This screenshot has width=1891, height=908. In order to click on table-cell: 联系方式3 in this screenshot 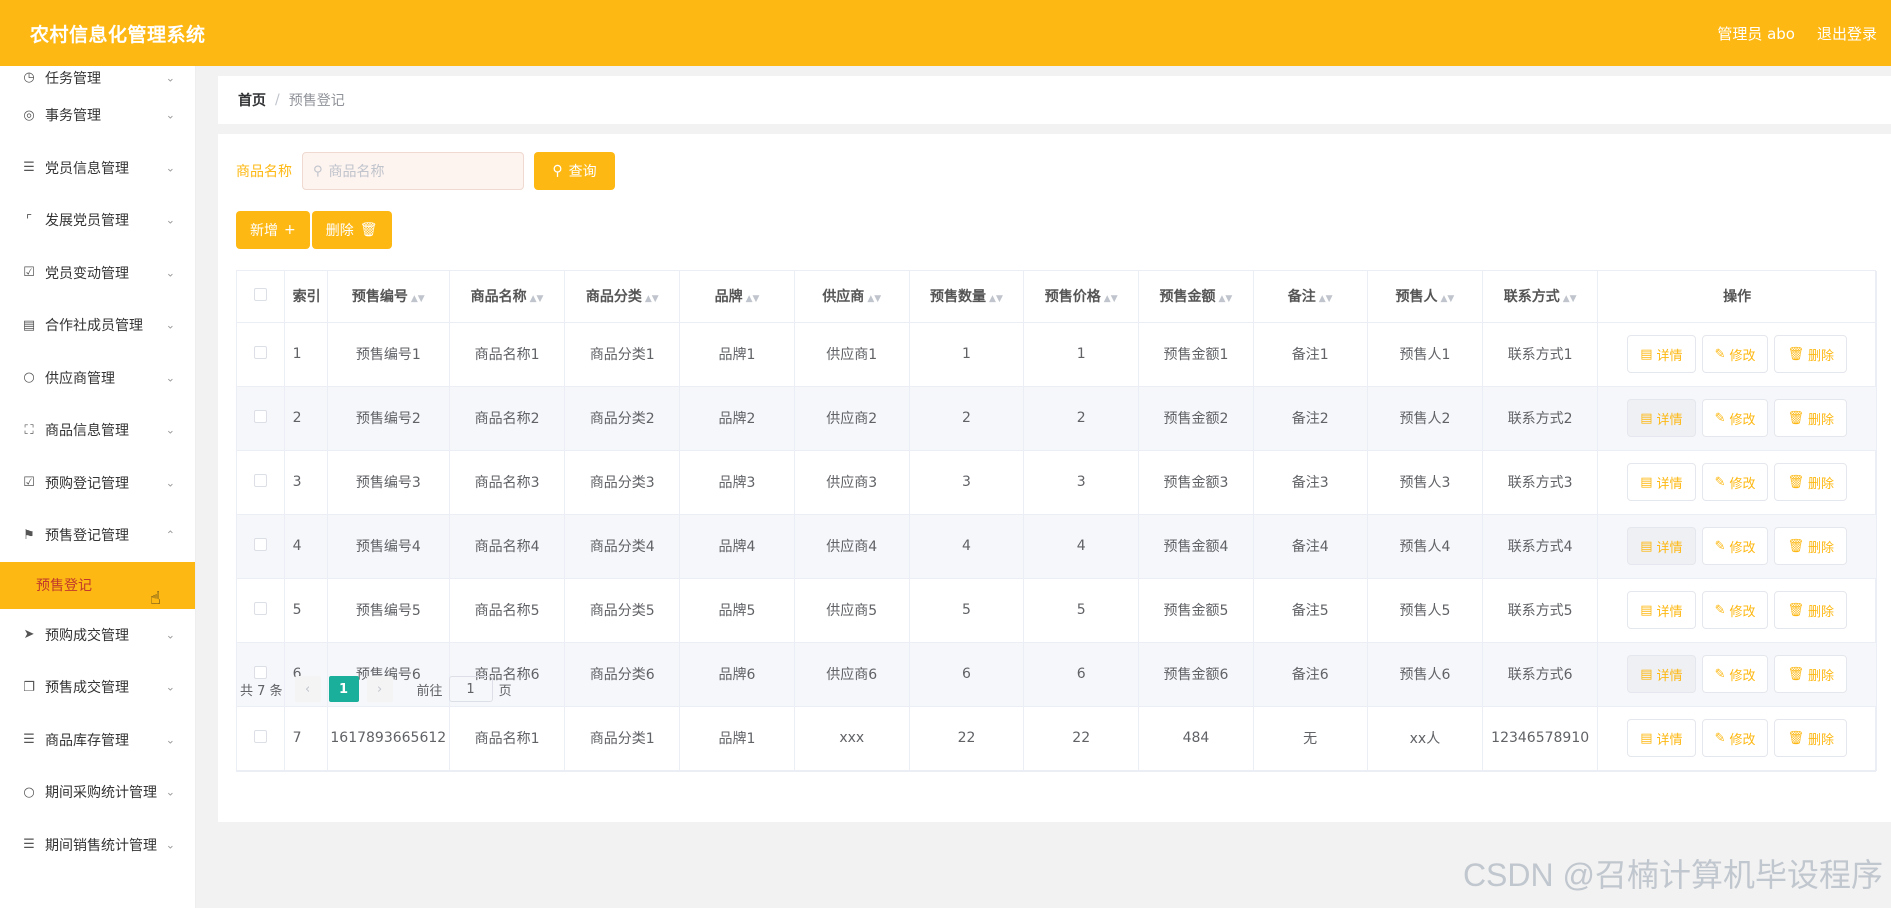, I will do `click(1540, 482)`.